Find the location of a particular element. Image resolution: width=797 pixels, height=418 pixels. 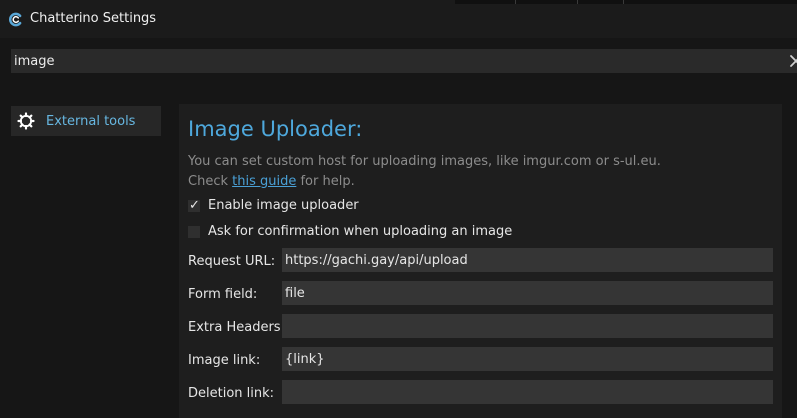

form-field-input is located at coordinates (527, 293).